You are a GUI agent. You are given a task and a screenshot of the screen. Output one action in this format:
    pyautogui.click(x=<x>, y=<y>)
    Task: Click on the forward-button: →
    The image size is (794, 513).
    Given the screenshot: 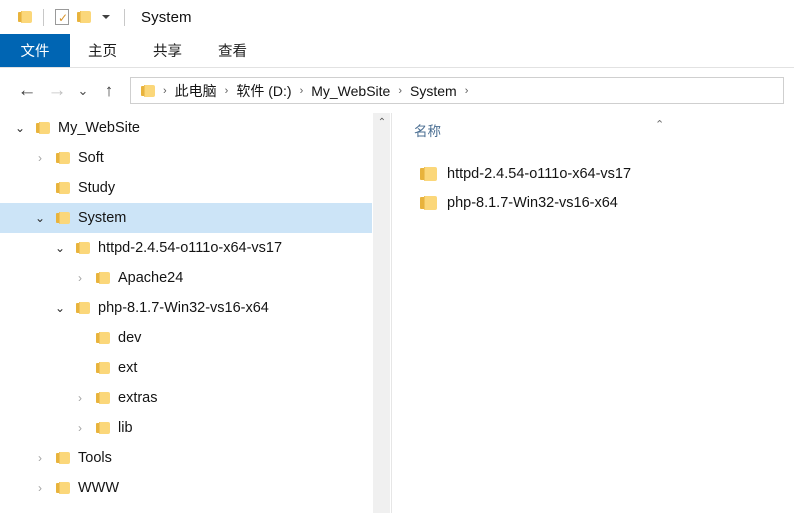 What is the action you would take?
    pyautogui.click(x=57, y=91)
    